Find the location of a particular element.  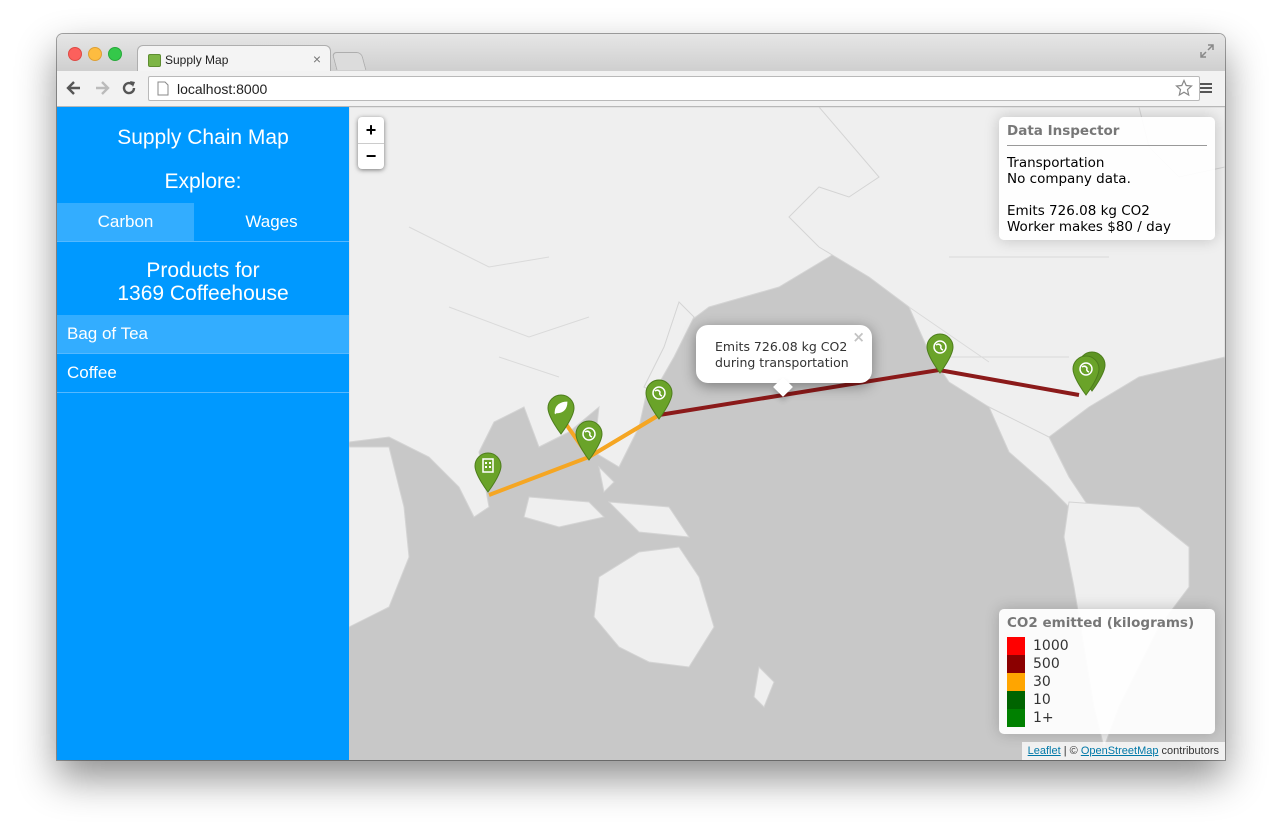

menu-icon is located at coordinates (1206, 88).